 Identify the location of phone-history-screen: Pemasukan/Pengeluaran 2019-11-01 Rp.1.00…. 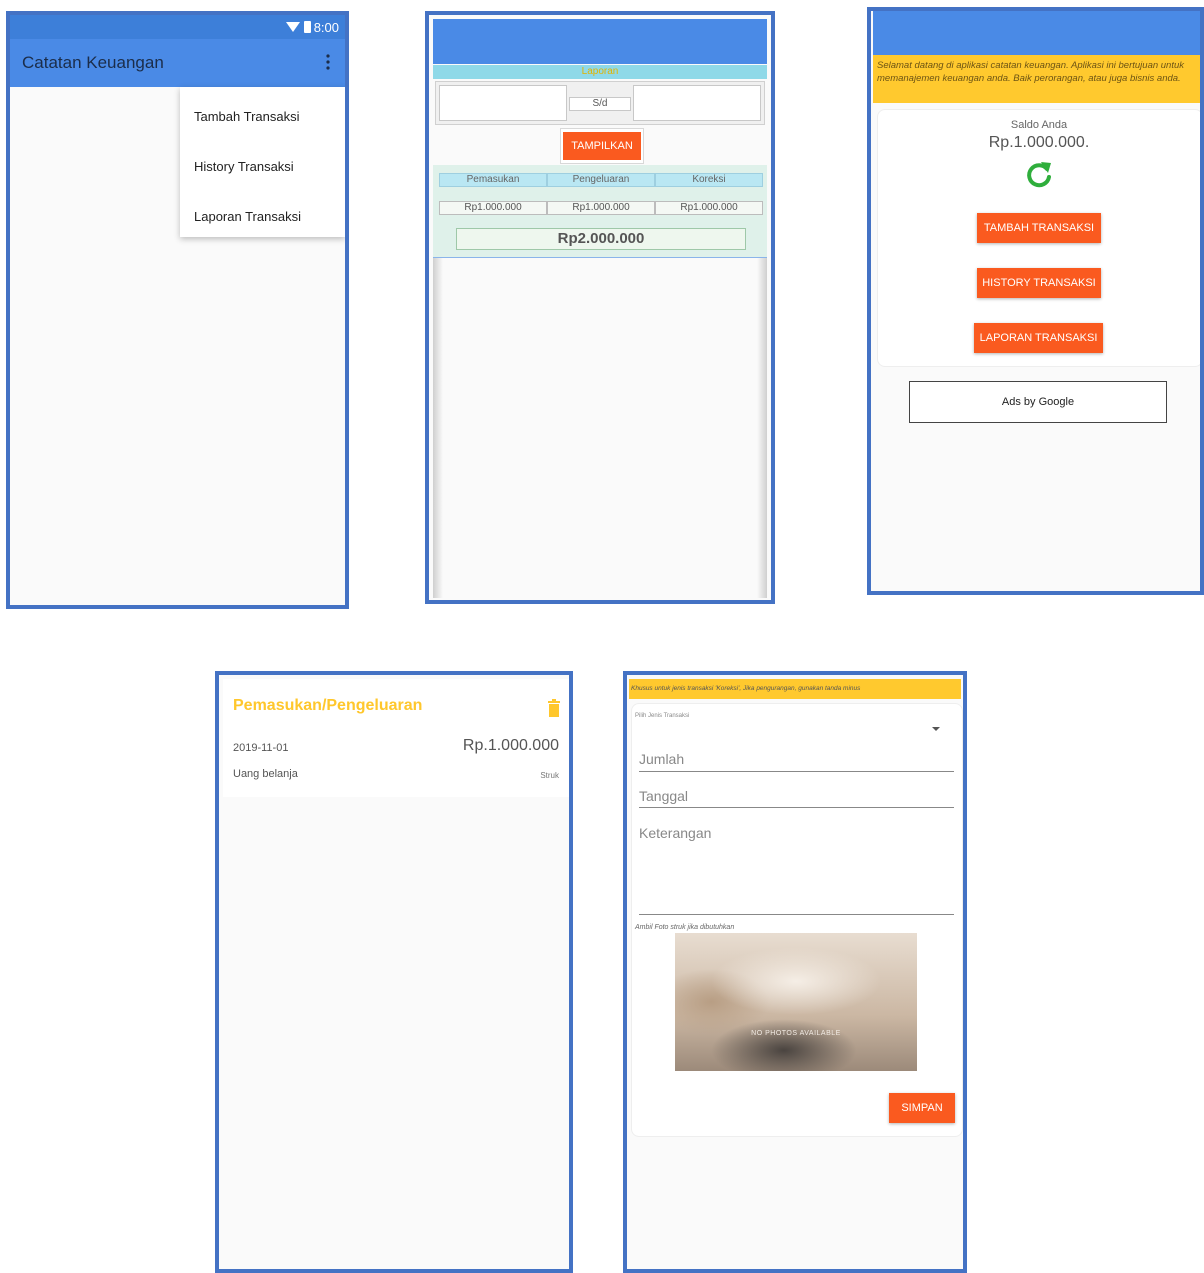
(394, 972).